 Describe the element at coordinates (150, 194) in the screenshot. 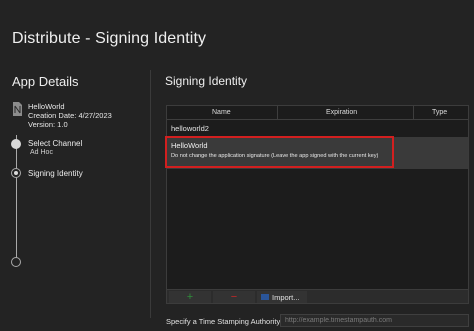

I see `panel-divider` at that location.